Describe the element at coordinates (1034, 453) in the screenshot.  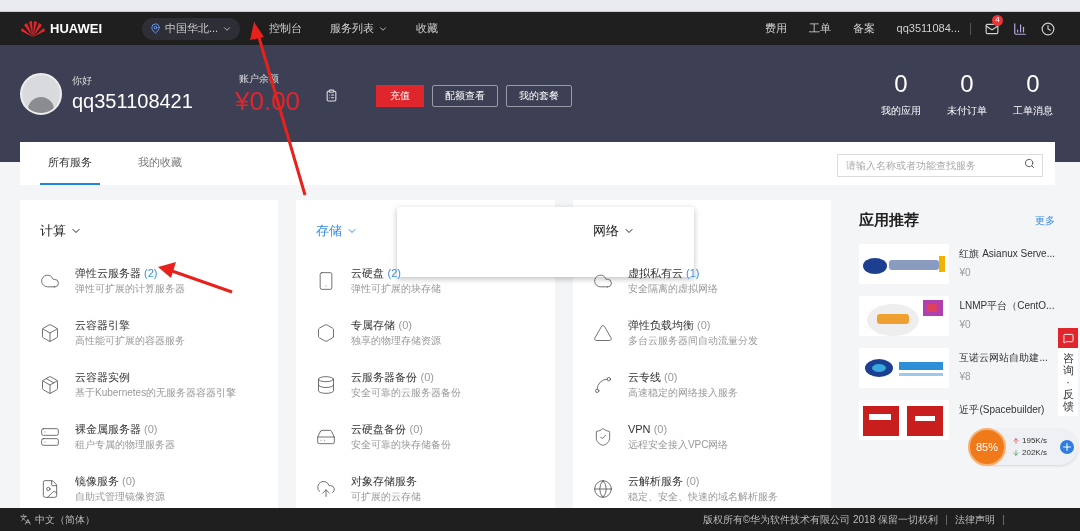
I see `download-speed: 202K/s` at that location.